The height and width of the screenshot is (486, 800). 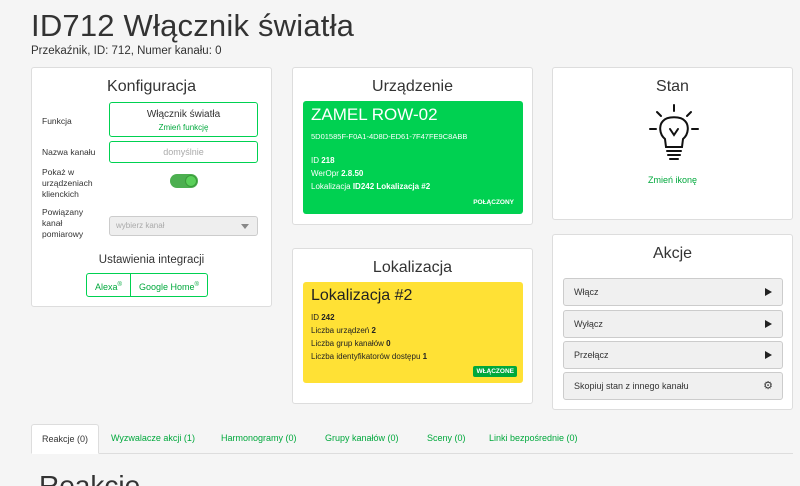 What do you see at coordinates (495, 371) in the screenshot?
I see `status-badge: WŁĄCZONE` at bounding box center [495, 371].